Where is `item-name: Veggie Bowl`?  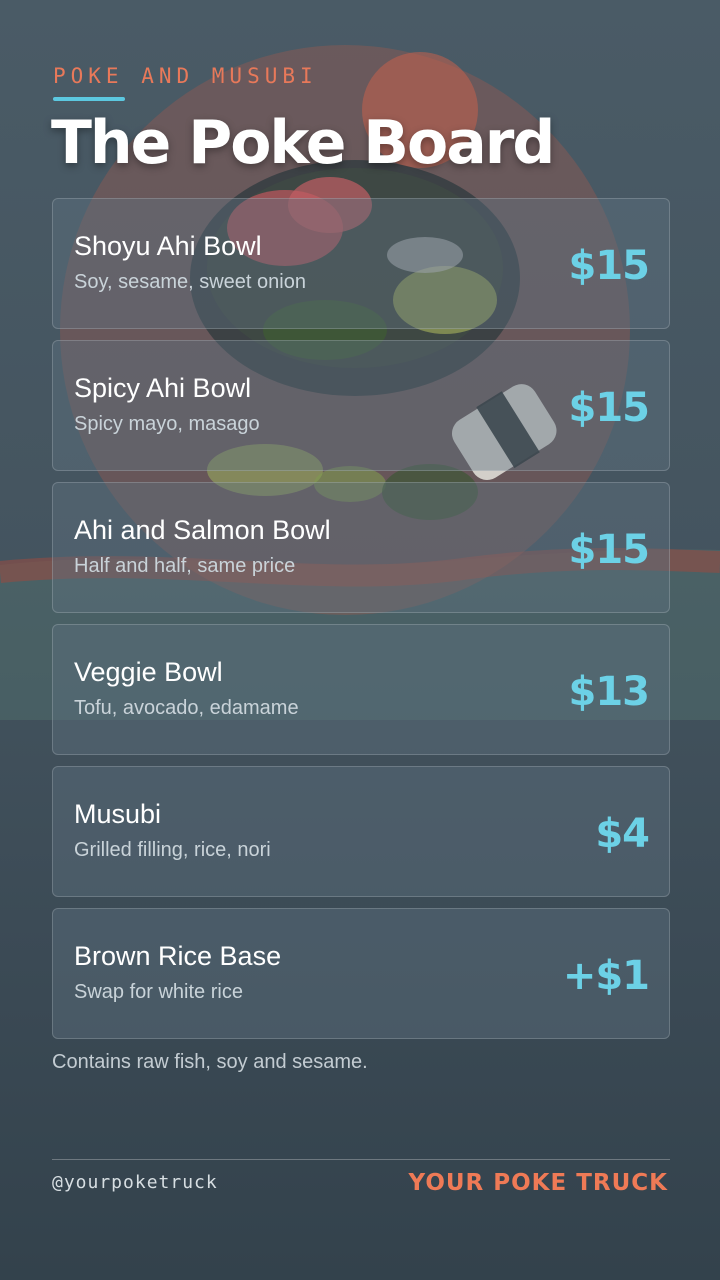 item-name: Veggie Bowl is located at coordinates (148, 672).